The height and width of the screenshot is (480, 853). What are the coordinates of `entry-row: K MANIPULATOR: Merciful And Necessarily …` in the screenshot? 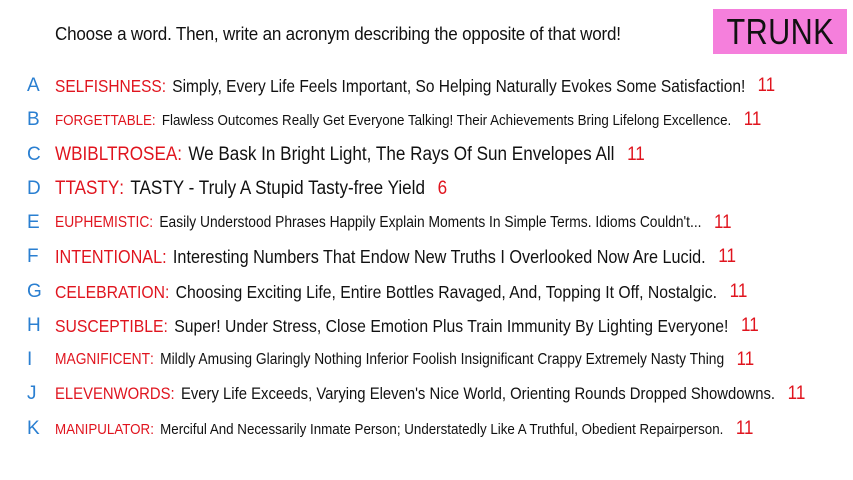 It's located at (390, 428).